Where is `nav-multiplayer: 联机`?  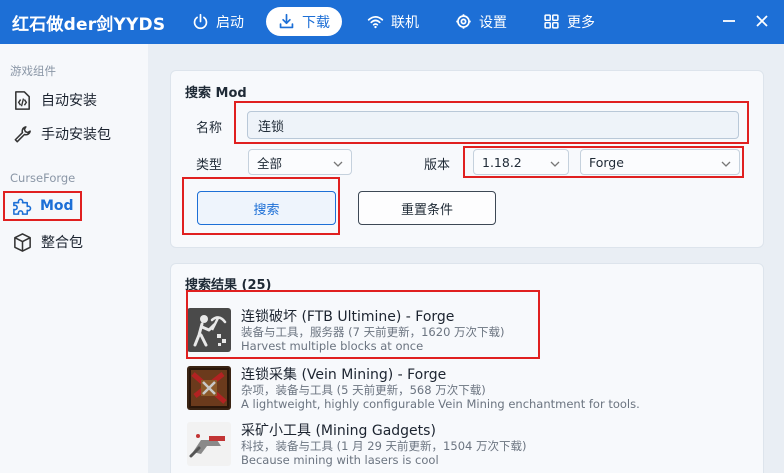 nav-multiplayer: 联机 is located at coordinates (393, 21).